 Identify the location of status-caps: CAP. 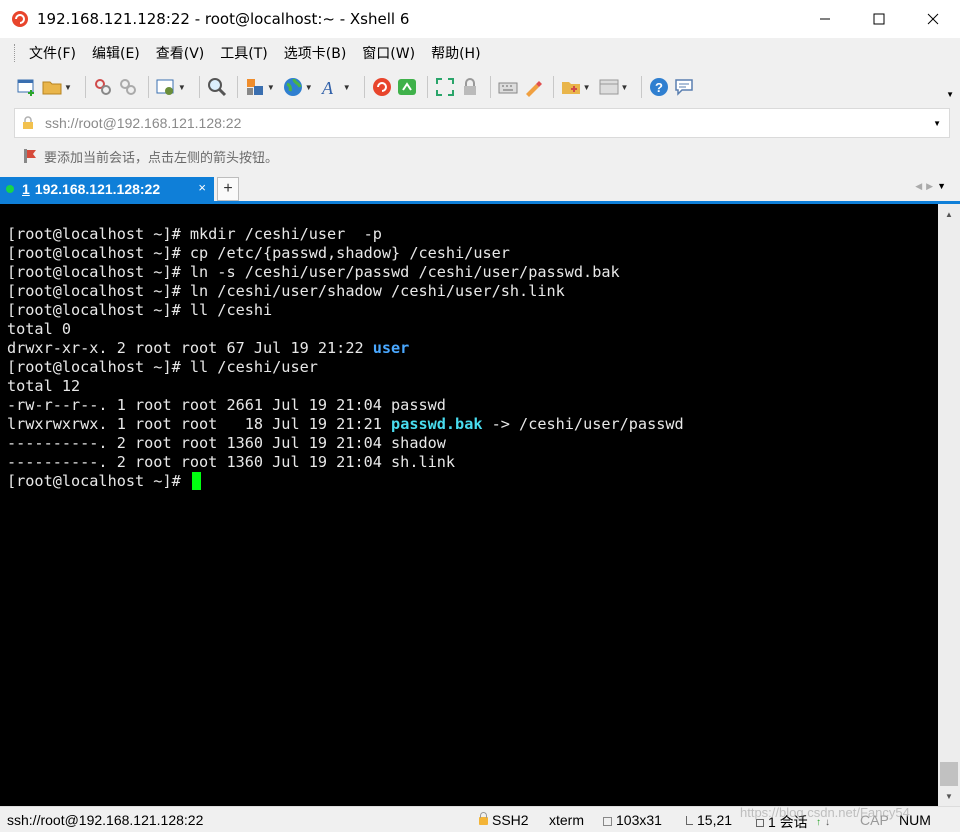
(874, 820).